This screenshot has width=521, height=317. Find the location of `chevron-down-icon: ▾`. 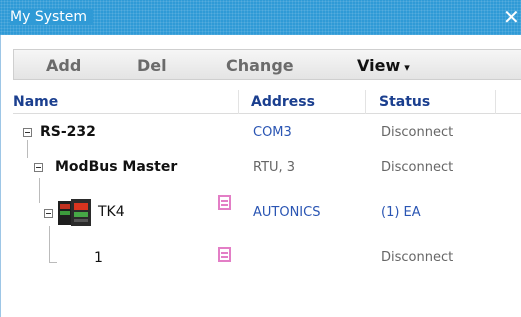

chevron-down-icon: ▾ is located at coordinates (407, 67).